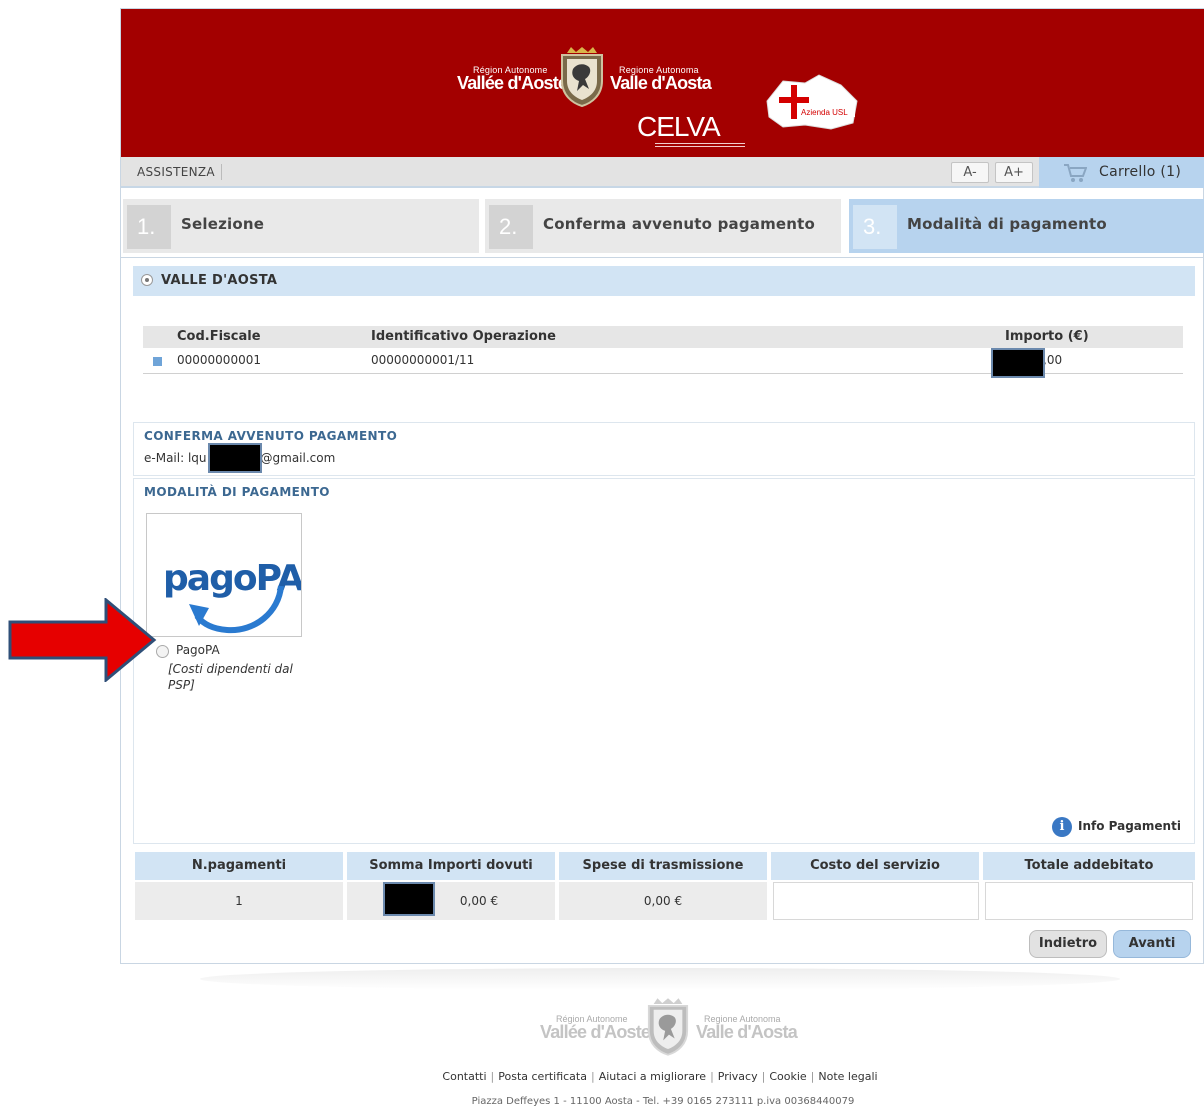  Describe the element at coordinates (847, 1076) in the screenshot. I see `footer-link-note-legali: Note legali` at that location.